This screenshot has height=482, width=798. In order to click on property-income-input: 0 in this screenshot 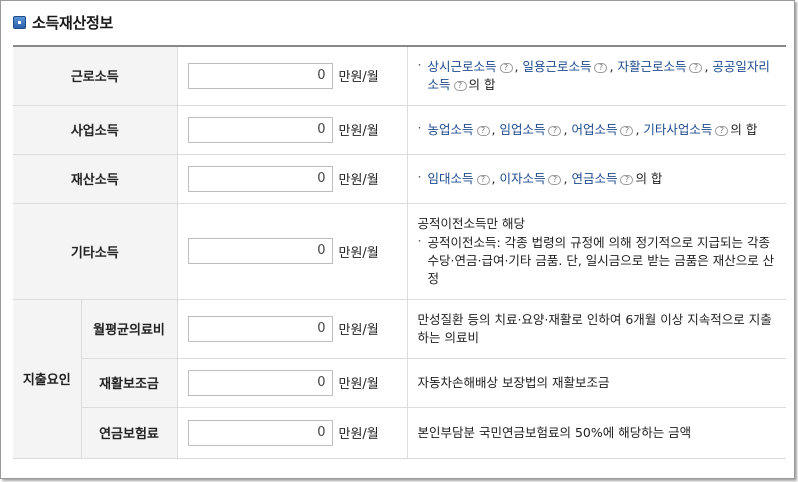, I will do `click(260, 178)`.